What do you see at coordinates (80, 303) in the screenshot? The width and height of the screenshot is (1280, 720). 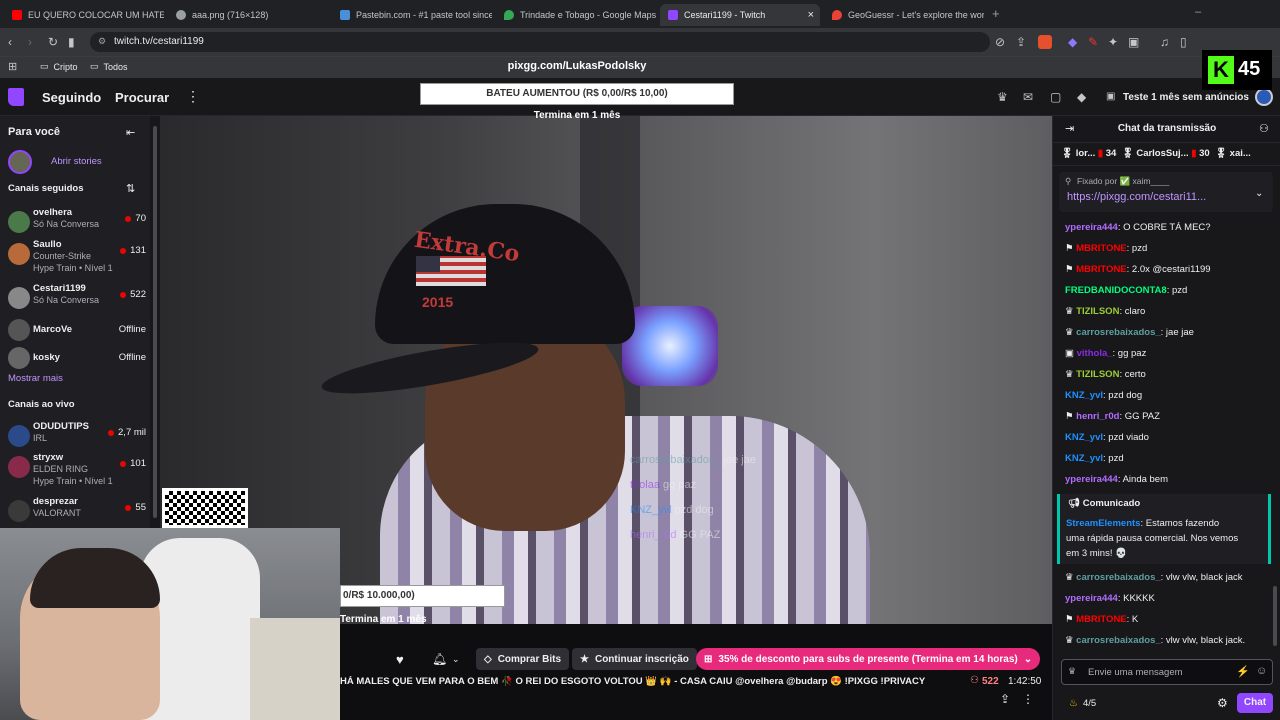 I see `followed-channel: Cestari1199 Só Na Conversa 522` at bounding box center [80, 303].